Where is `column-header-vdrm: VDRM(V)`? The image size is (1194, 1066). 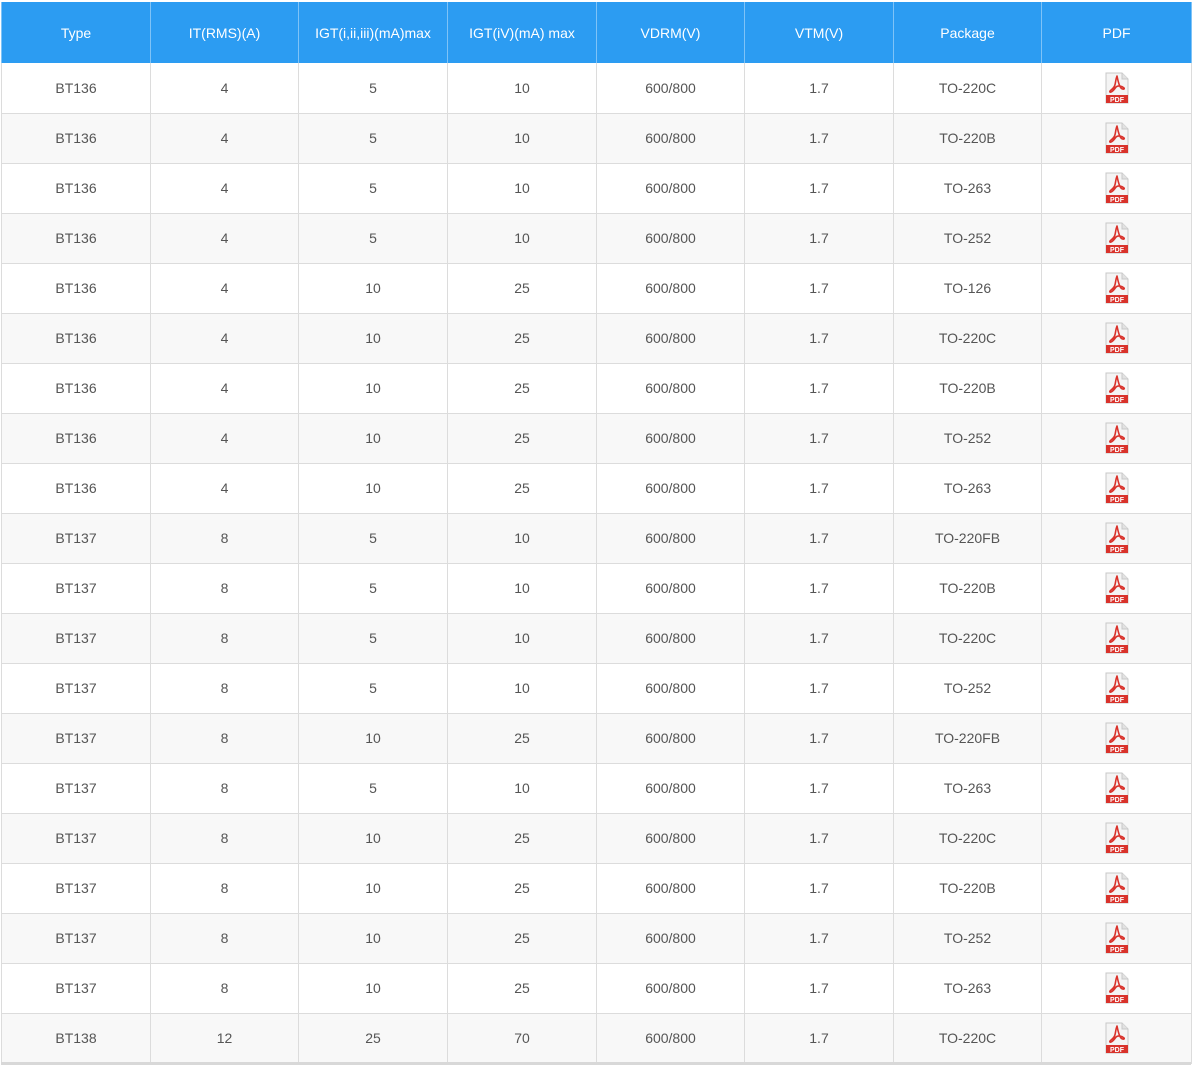
column-header-vdrm: VDRM(V) is located at coordinates (670, 32).